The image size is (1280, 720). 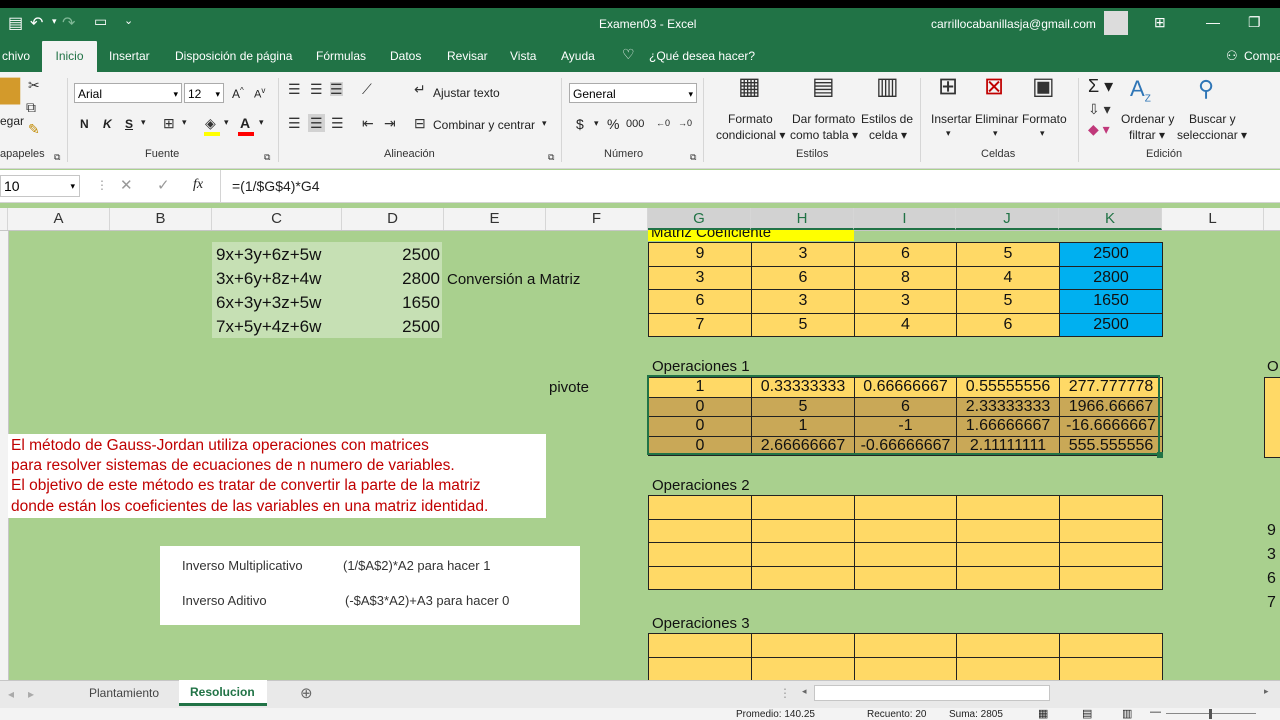 I want to click on column-header-g: G, so click(x=699, y=219).